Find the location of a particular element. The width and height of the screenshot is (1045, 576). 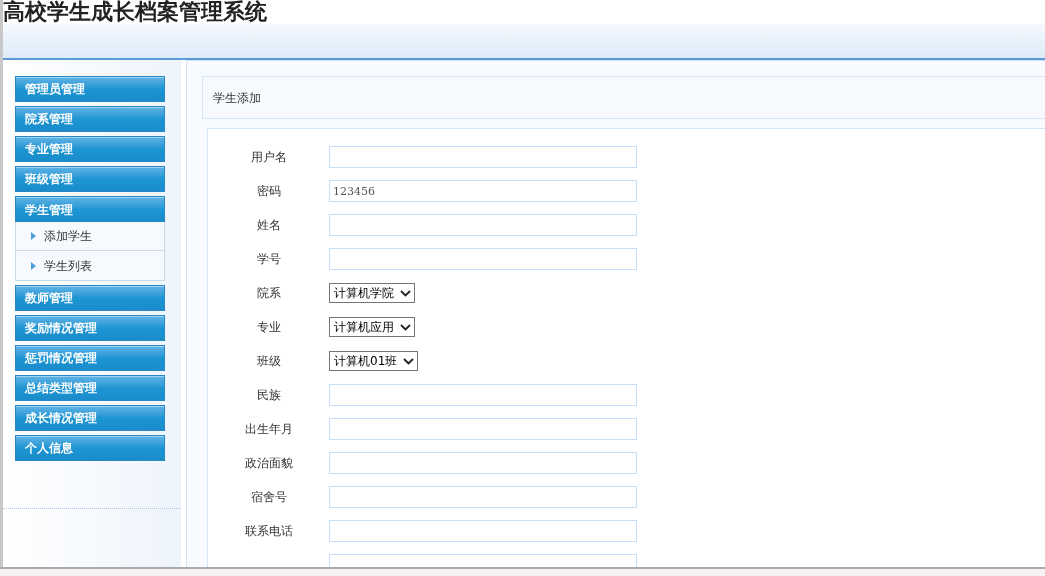

field-label: 出生年月 is located at coordinates (268, 429).